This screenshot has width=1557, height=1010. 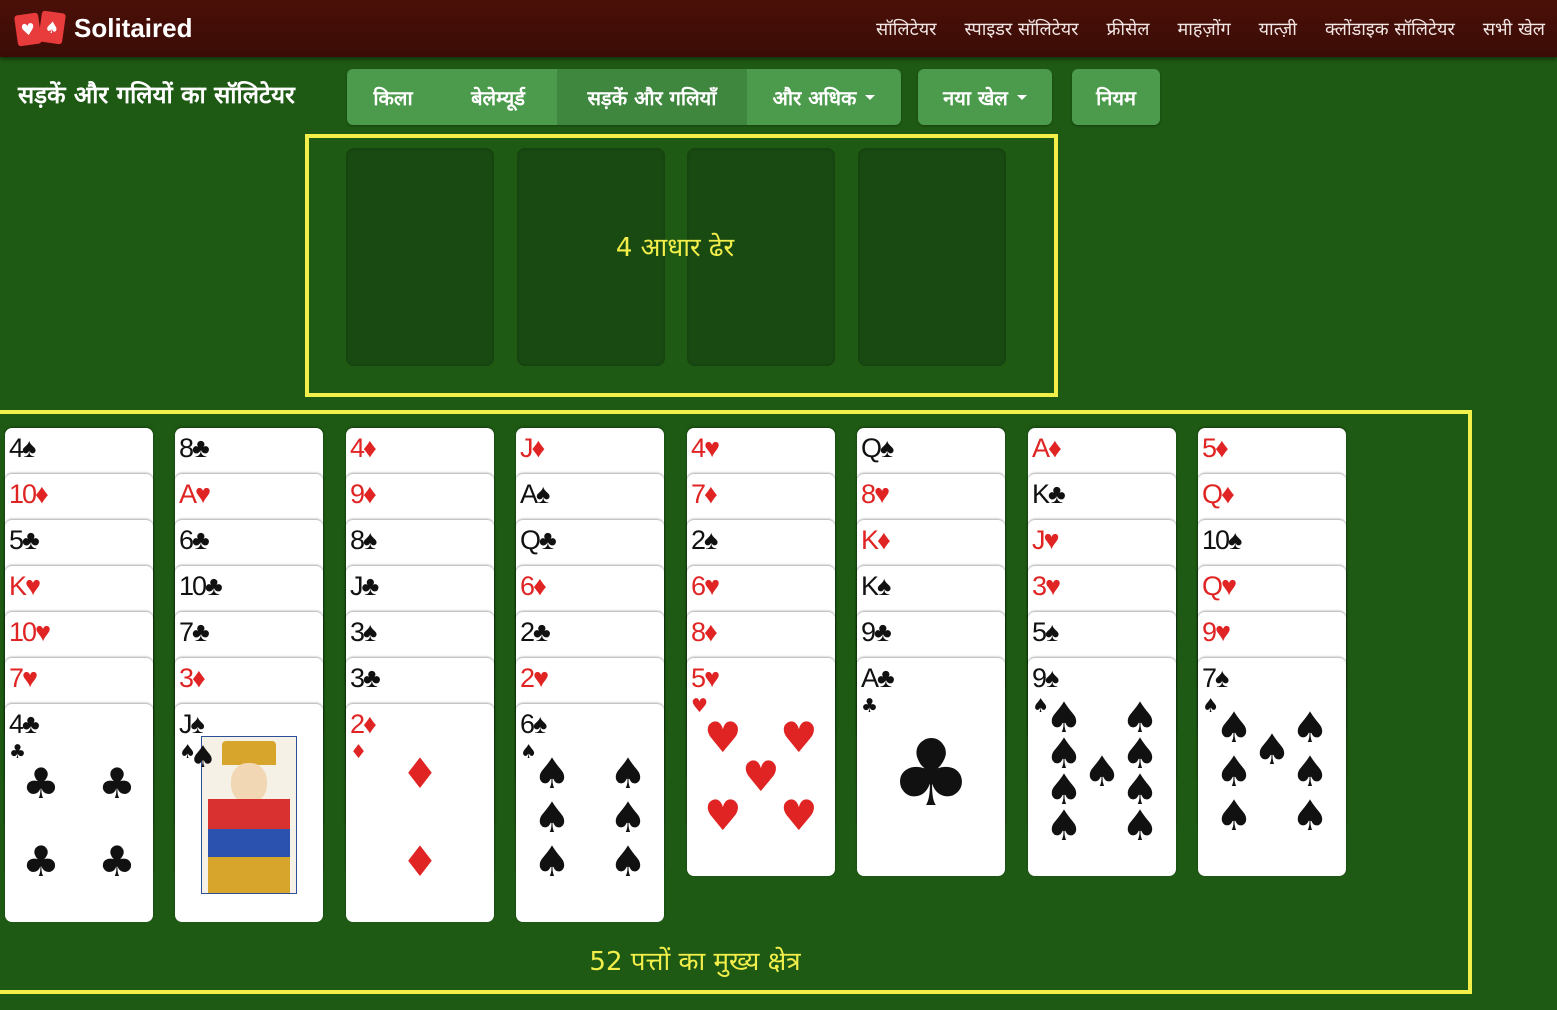 What do you see at coordinates (652, 97) in the screenshot?
I see `variant-streets-alleys-button: सड़कें और गलियाँ` at bounding box center [652, 97].